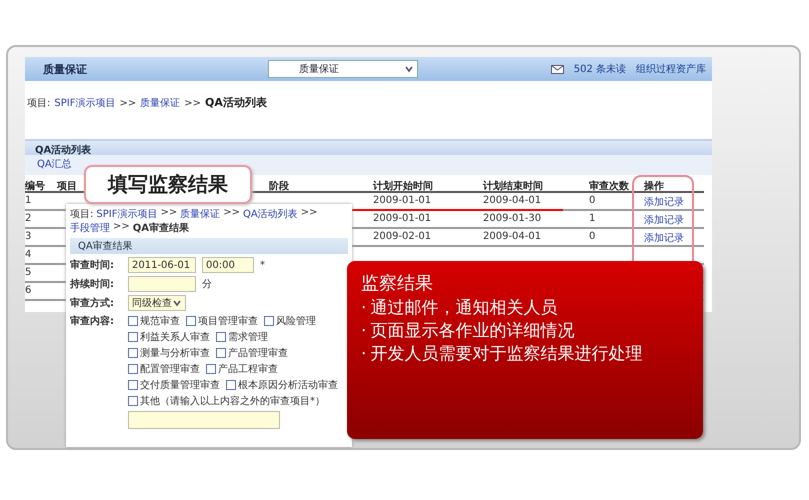 Image resolution: width=809 pixels, height=500 pixels. I want to click on method-select: 同级检查, so click(157, 303).